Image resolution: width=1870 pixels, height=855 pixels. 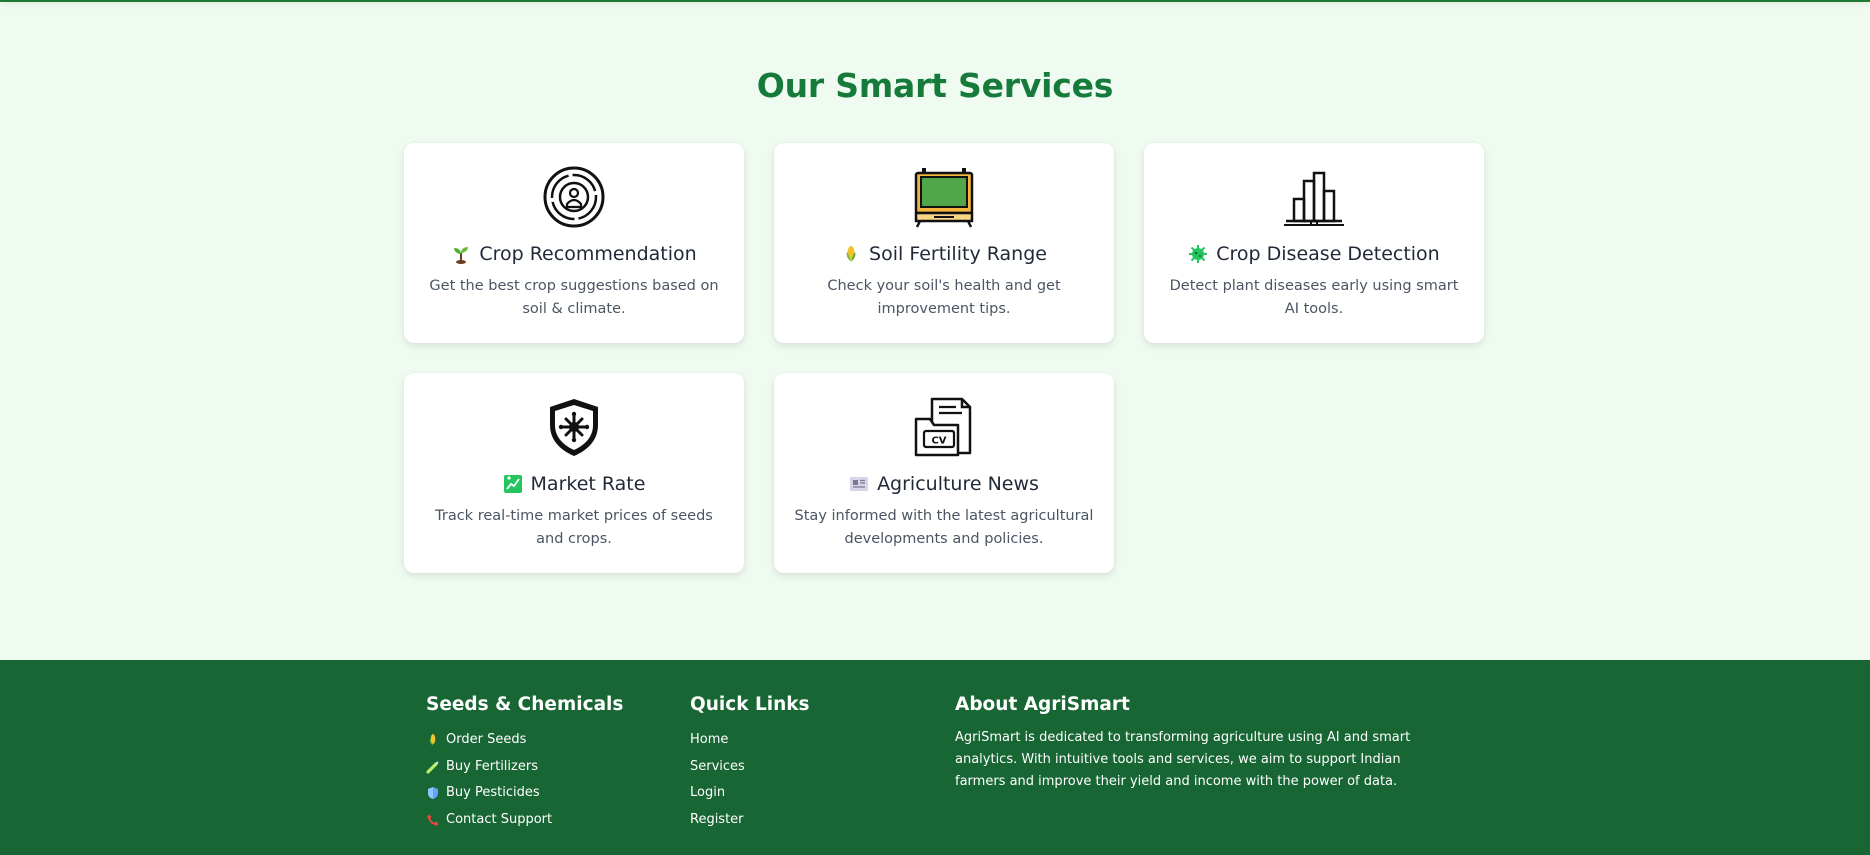 What do you see at coordinates (750, 704) in the screenshot?
I see `footer-heading-quick-links: Quick Links` at bounding box center [750, 704].